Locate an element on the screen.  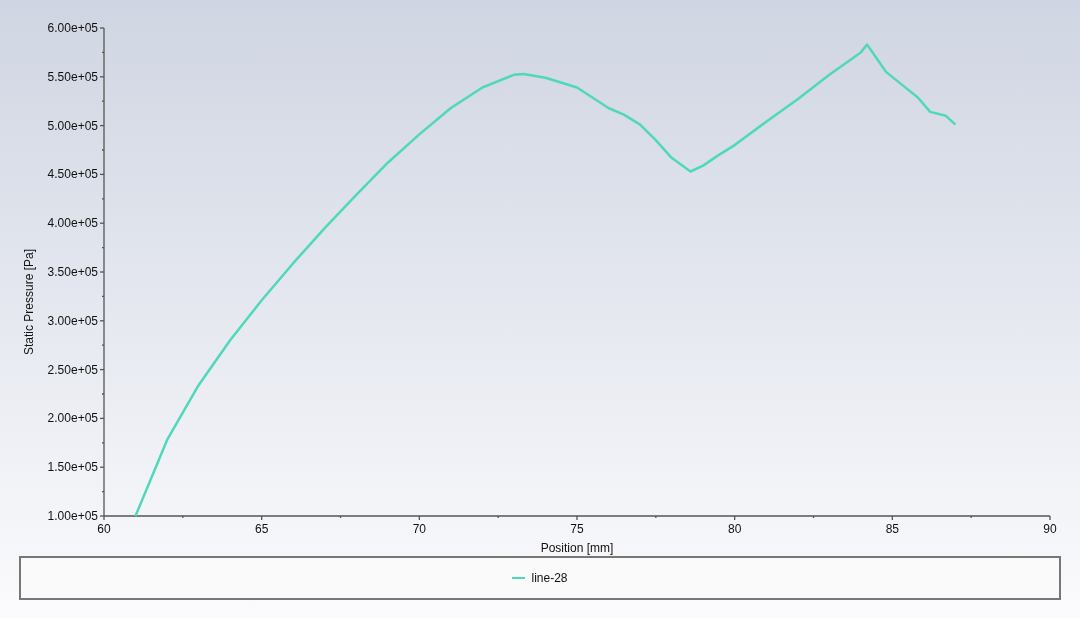
x-tick-label: 85 is located at coordinates (892, 529).